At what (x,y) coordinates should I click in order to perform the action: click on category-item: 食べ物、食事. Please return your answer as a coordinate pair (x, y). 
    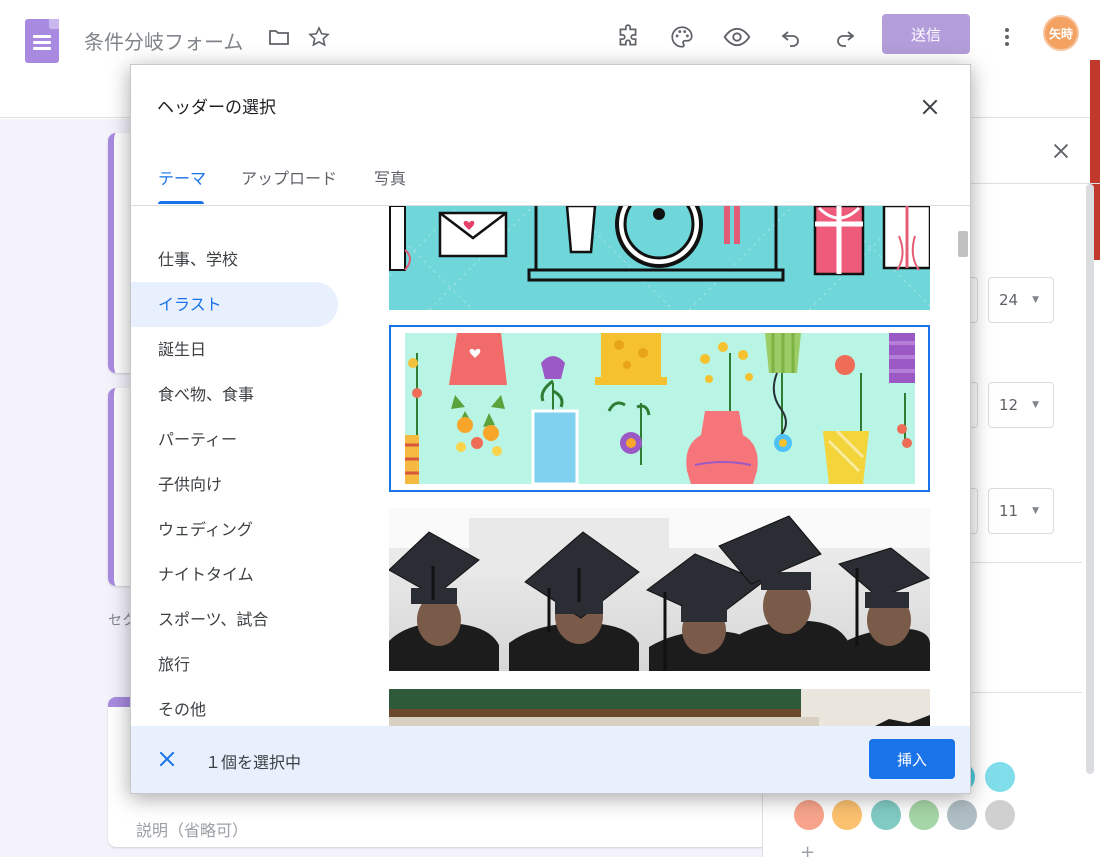
    Looking at the image, I should click on (236, 394).